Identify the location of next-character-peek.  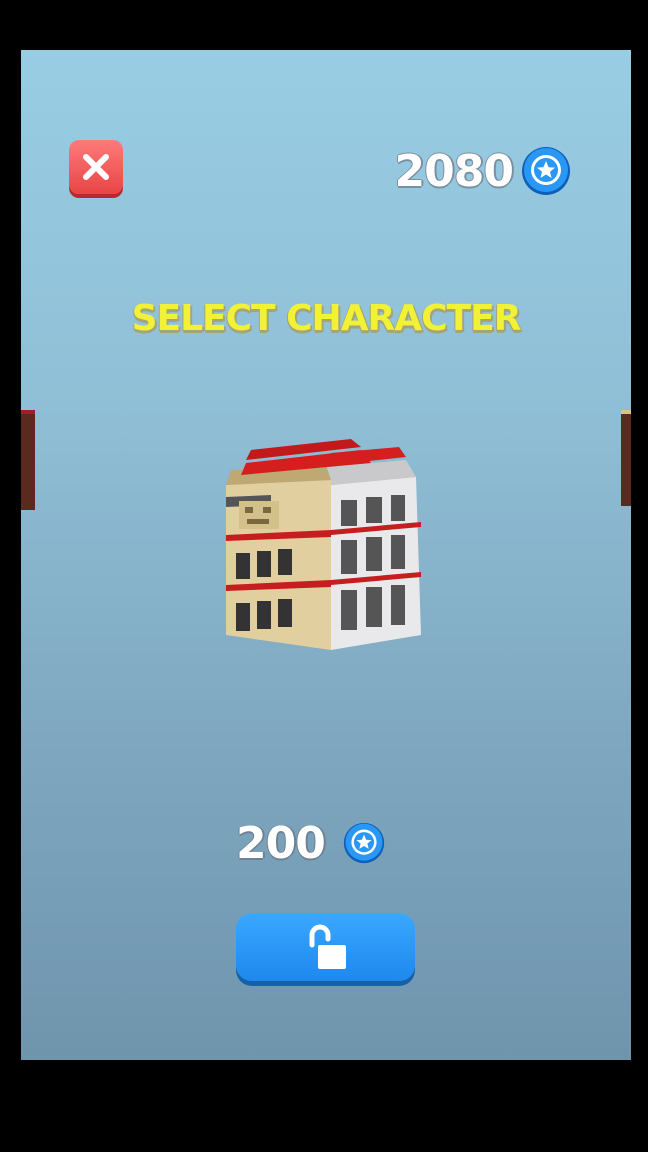
(626, 458).